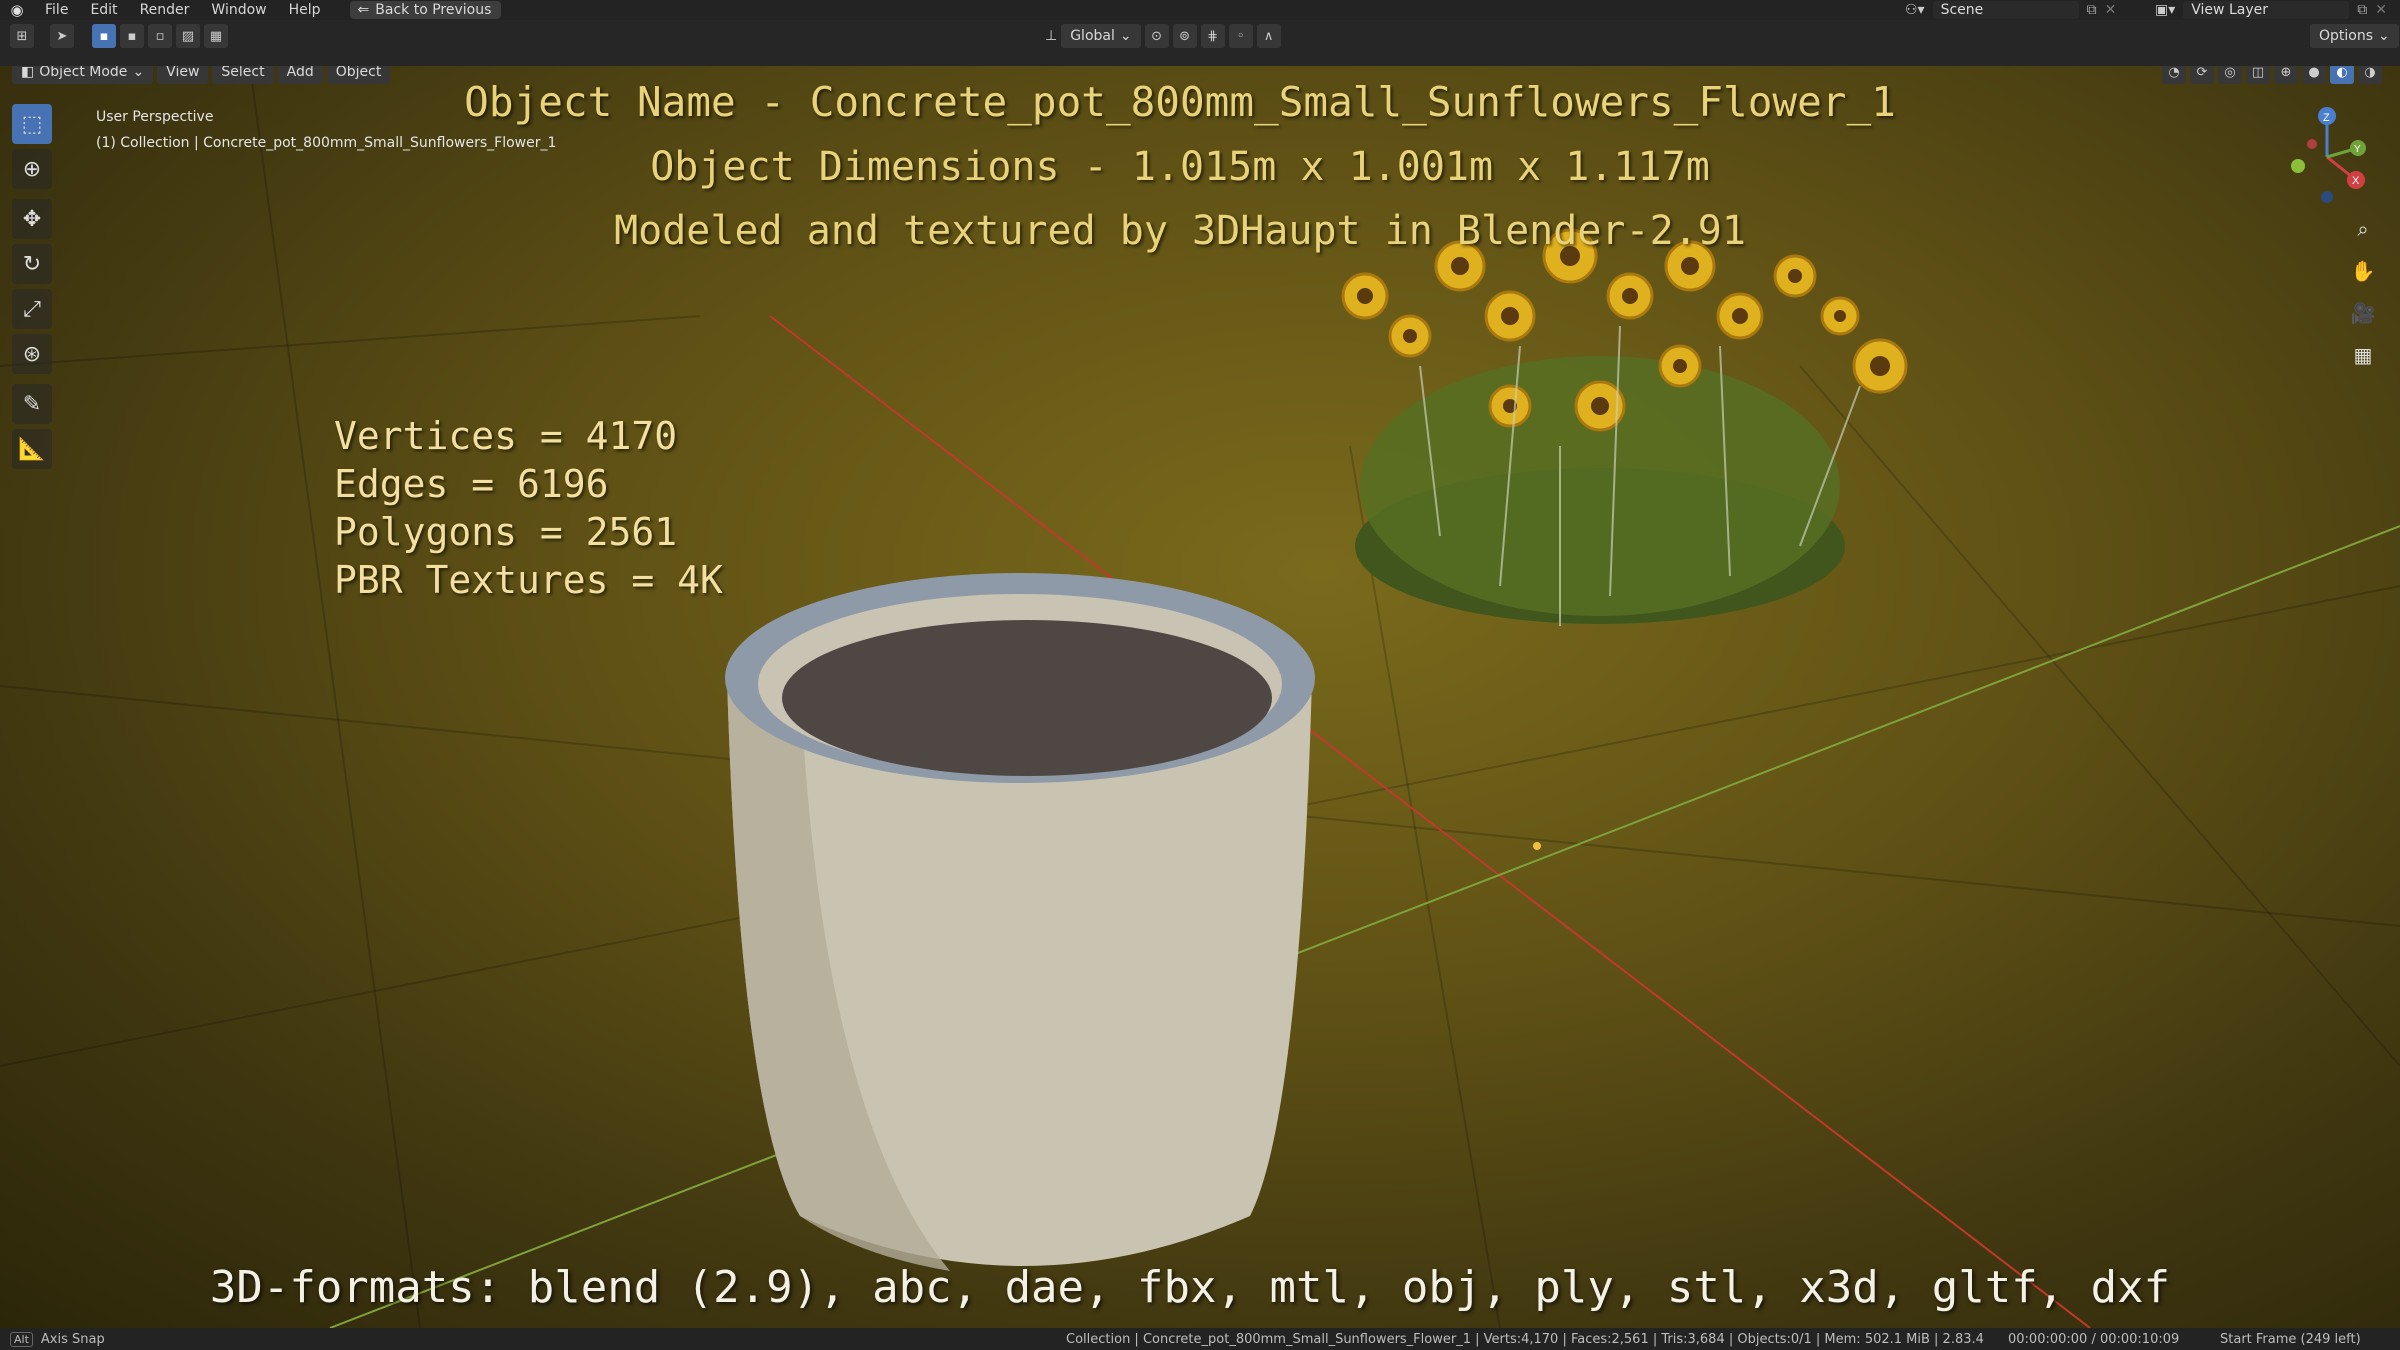  I want to click on delete-scene-icon: ✕, so click(2111, 10).